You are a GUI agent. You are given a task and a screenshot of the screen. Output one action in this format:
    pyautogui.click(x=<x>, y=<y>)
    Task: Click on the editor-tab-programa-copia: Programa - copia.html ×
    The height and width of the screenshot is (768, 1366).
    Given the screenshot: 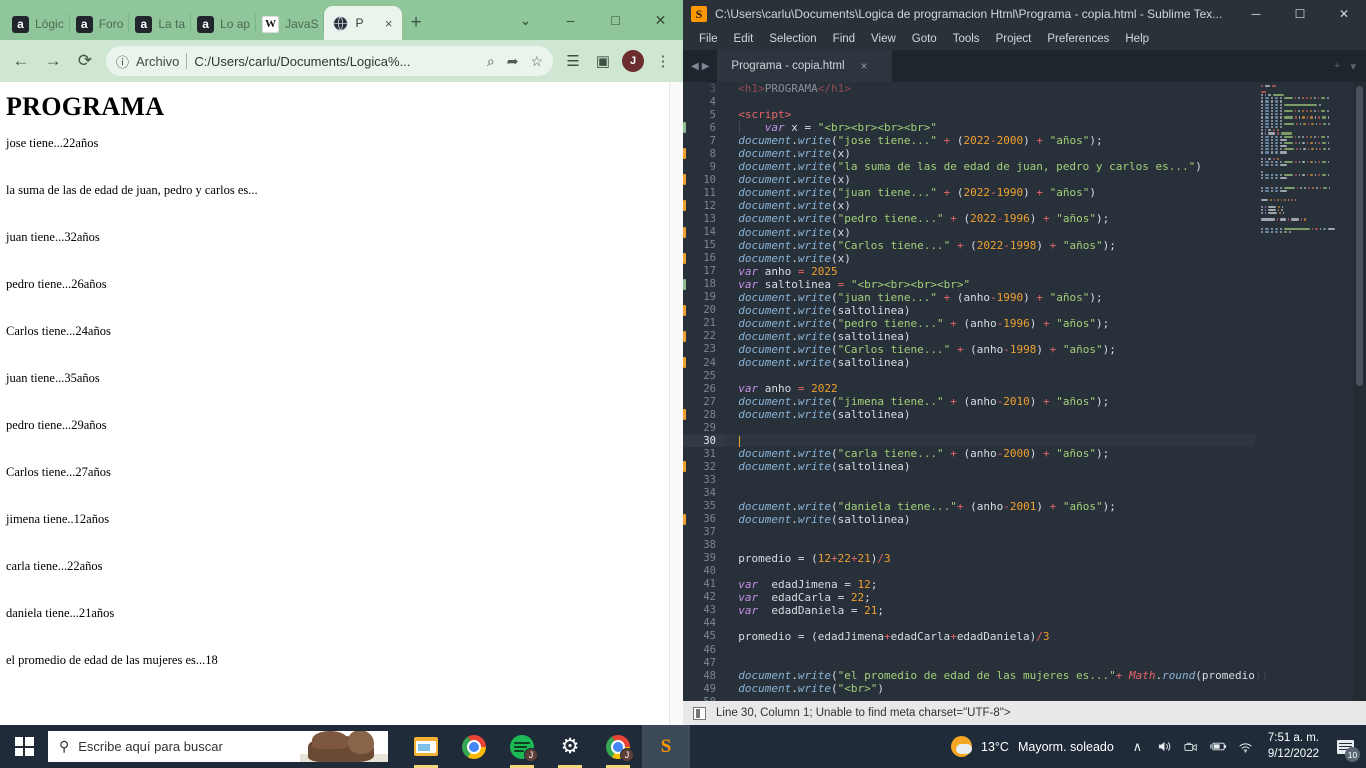 What is the action you would take?
    pyautogui.click(x=805, y=66)
    